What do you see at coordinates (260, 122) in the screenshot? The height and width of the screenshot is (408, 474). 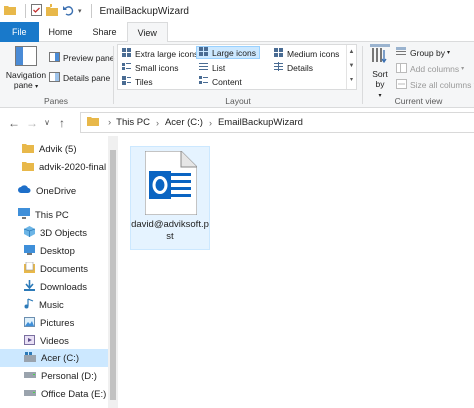 I see `breadcrumb-emailbackupwizard: EmailBackupWizard` at bounding box center [260, 122].